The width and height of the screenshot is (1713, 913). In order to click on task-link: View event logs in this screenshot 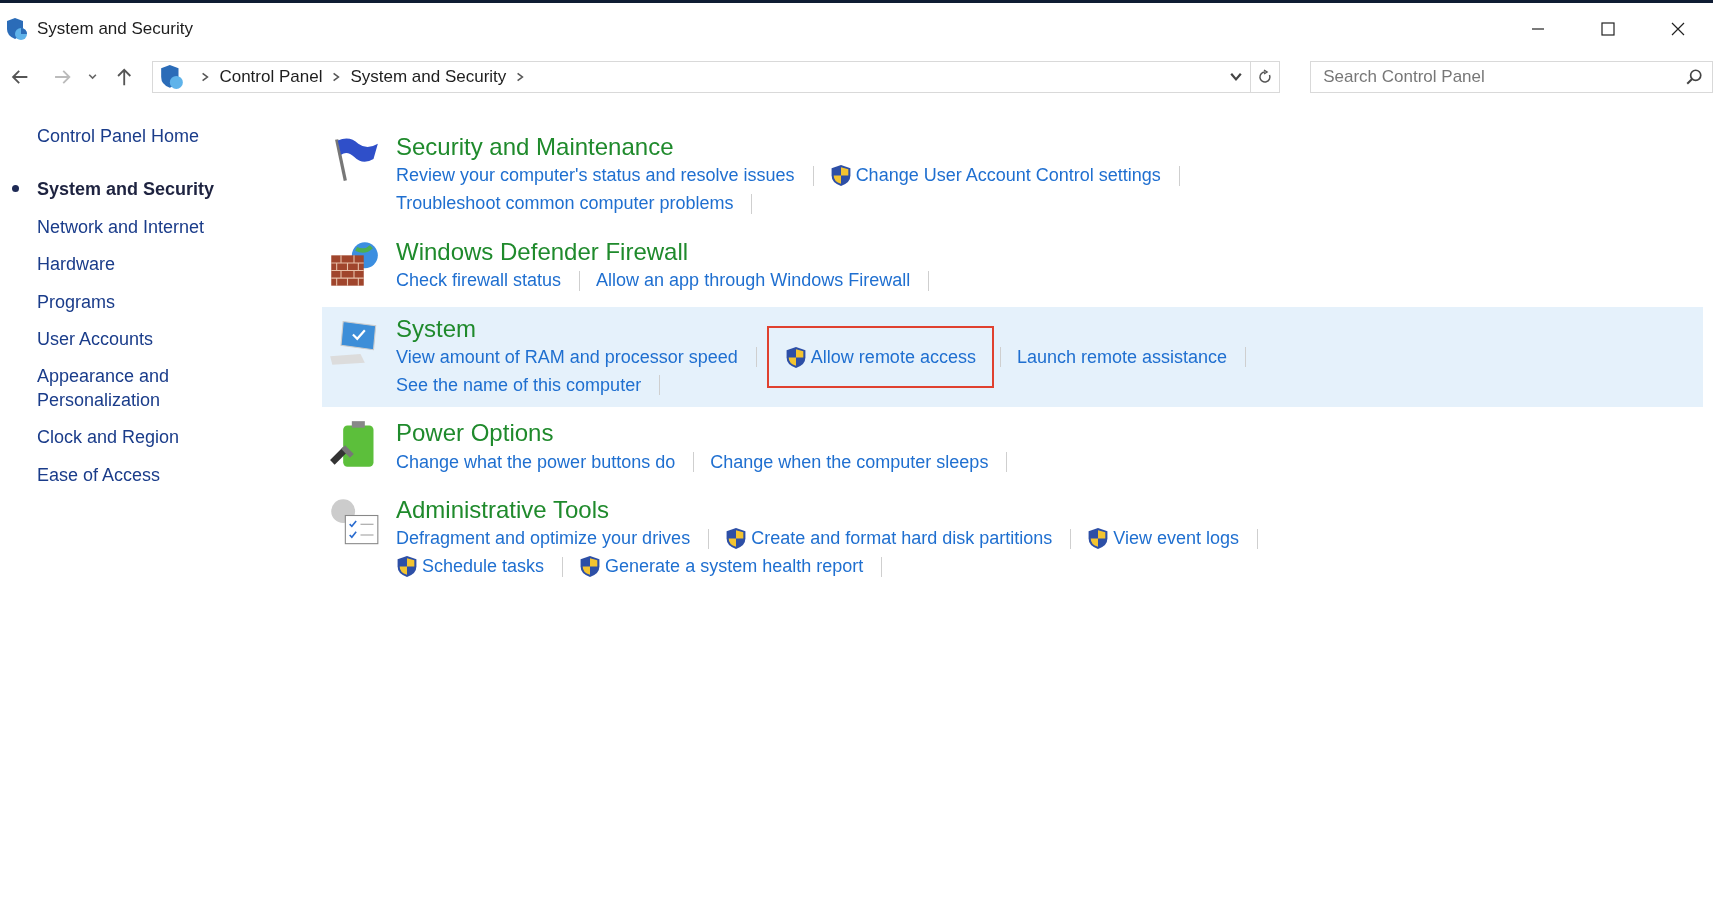, I will do `click(1163, 539)`.